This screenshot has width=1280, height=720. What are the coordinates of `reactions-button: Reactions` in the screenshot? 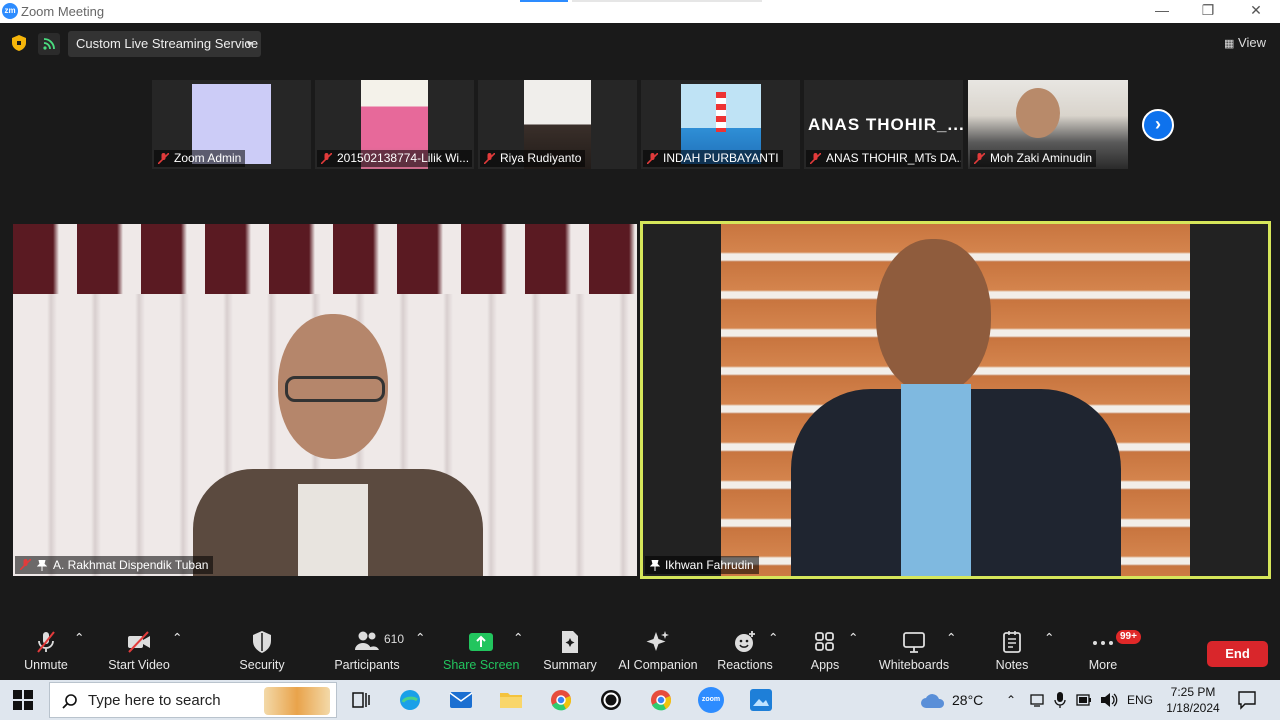 It's located at (745, 651).